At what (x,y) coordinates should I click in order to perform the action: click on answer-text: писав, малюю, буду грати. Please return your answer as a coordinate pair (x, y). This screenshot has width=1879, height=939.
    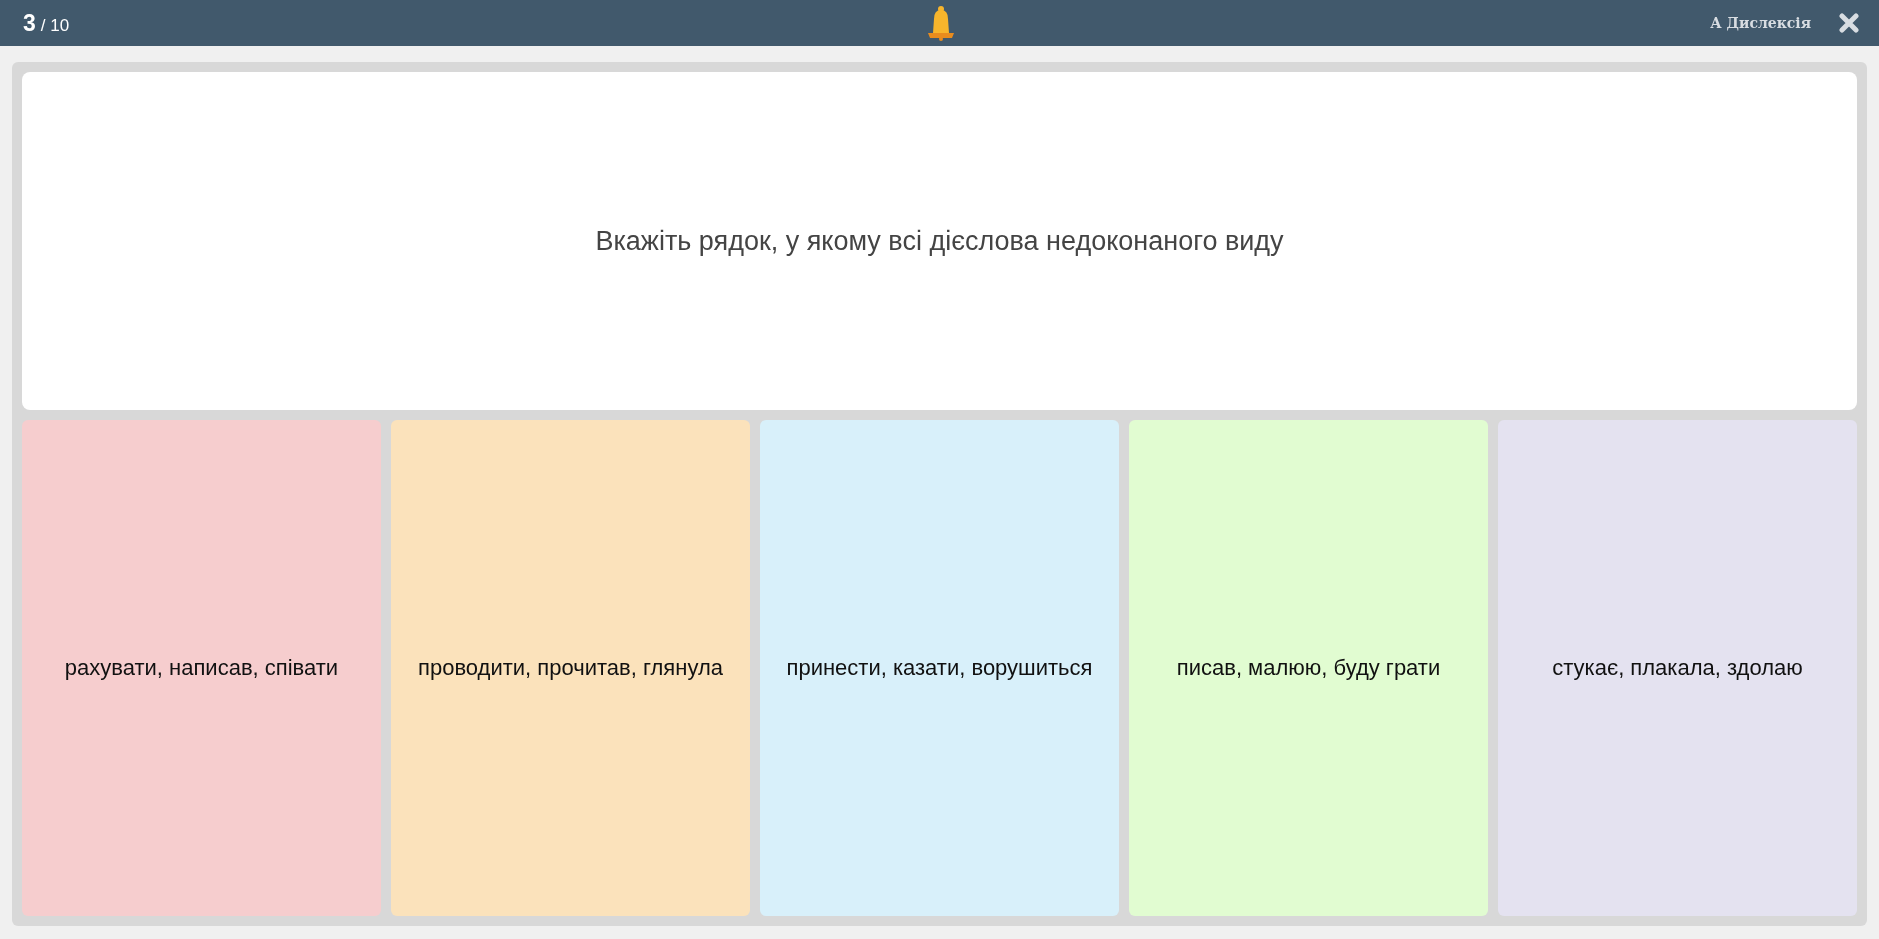
    Looking at the image, I should click on (1308, 668).